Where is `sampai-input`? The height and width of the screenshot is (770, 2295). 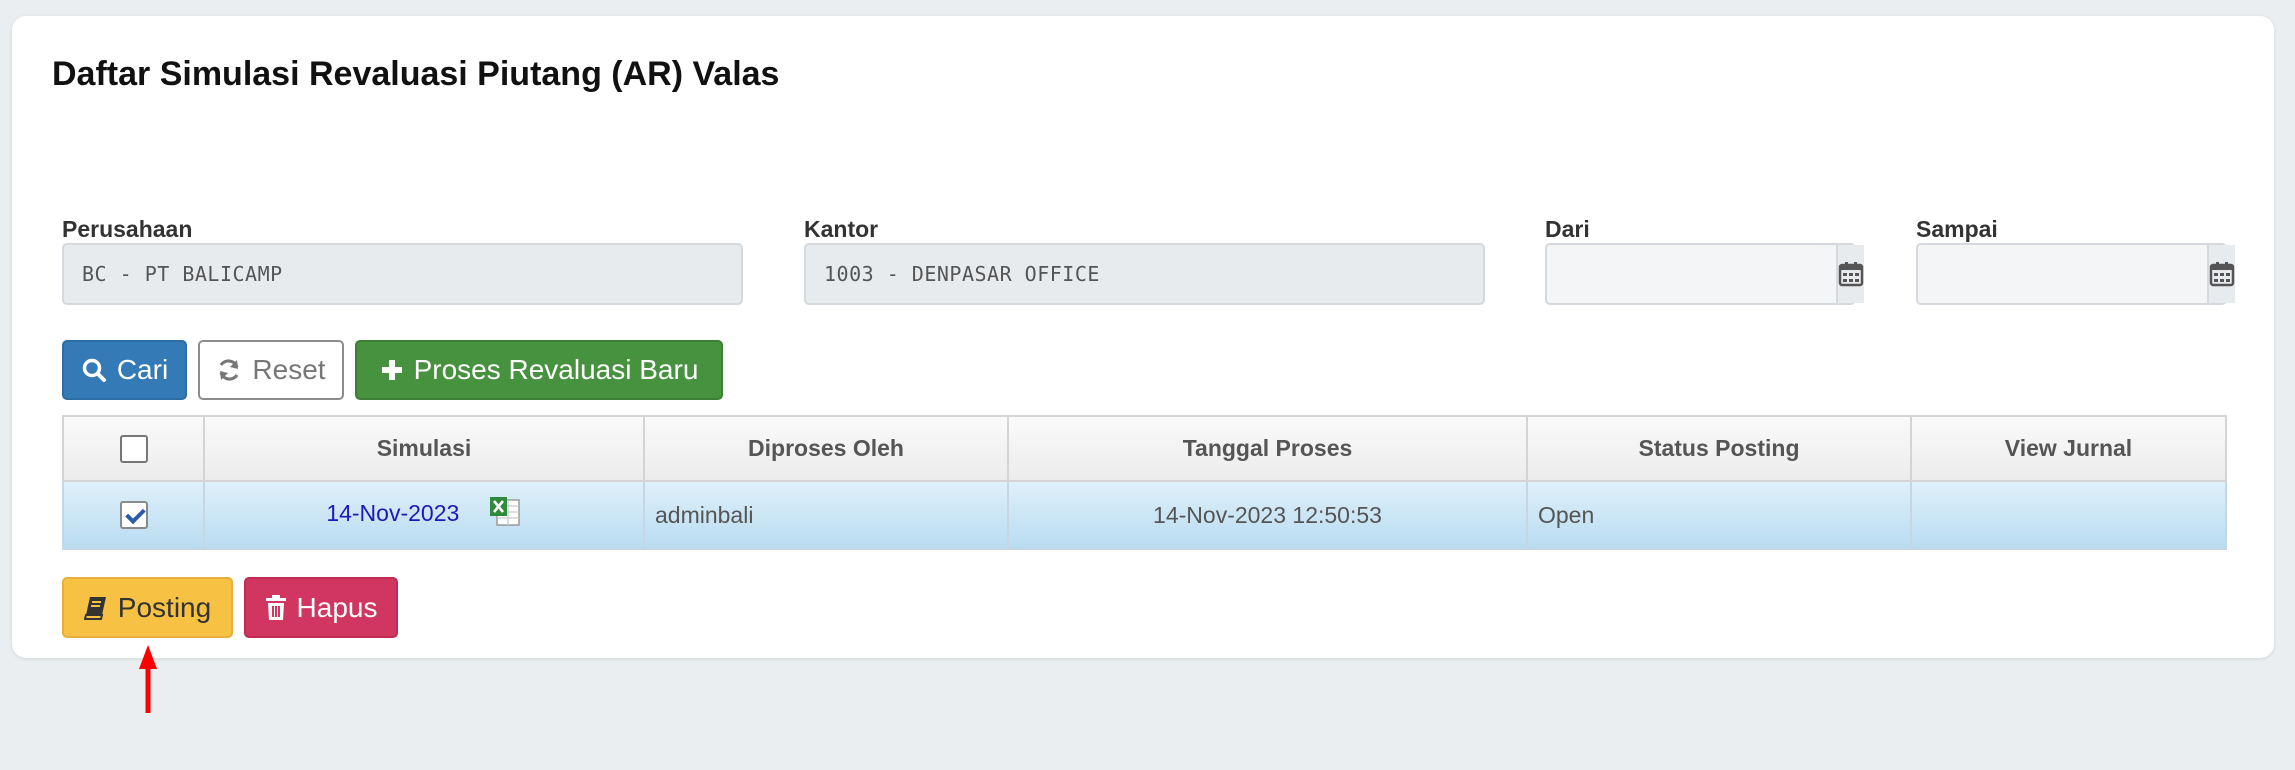
sampai-input is located at coordinates (2062, 274).